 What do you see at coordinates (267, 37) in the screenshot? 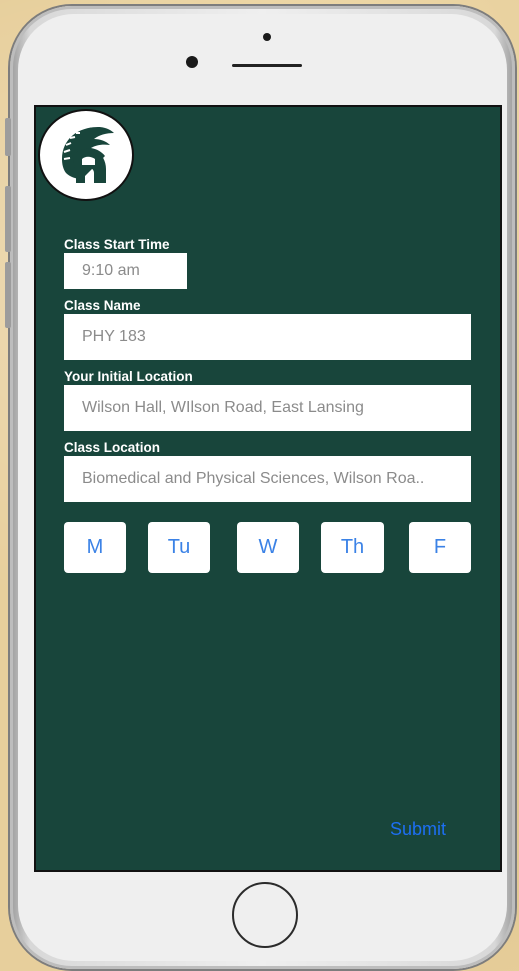
I see `proximity-sensor` at bounding box center [267, 37].